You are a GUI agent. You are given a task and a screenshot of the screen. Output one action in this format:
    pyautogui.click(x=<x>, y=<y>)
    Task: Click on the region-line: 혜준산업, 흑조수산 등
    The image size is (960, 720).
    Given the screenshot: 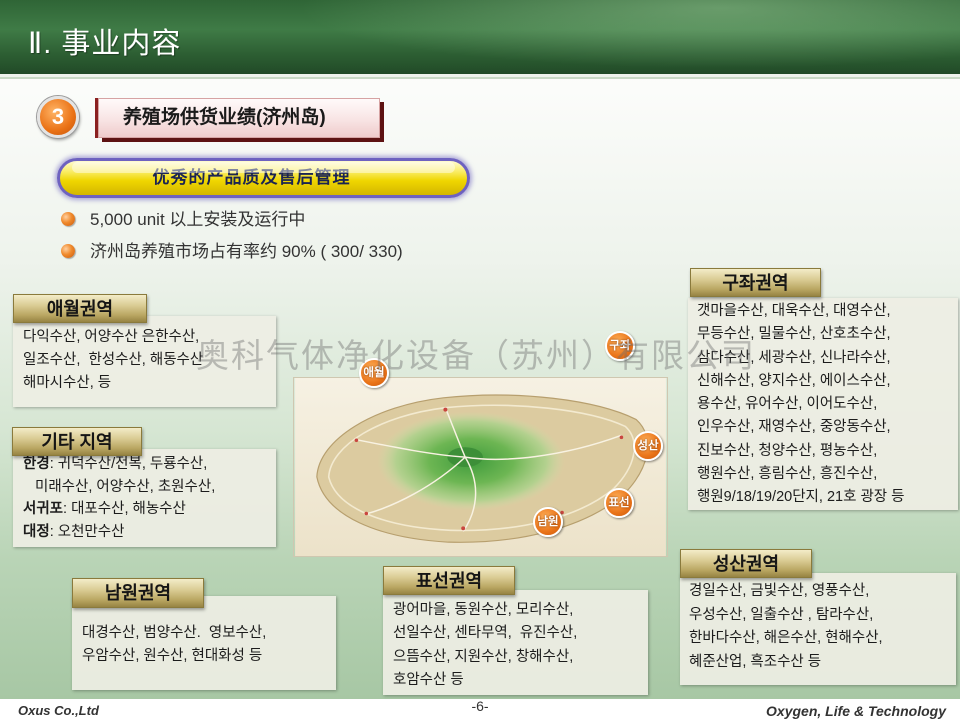 What is the action you would take?
    pyautogui.click(x=822, y=663)
    